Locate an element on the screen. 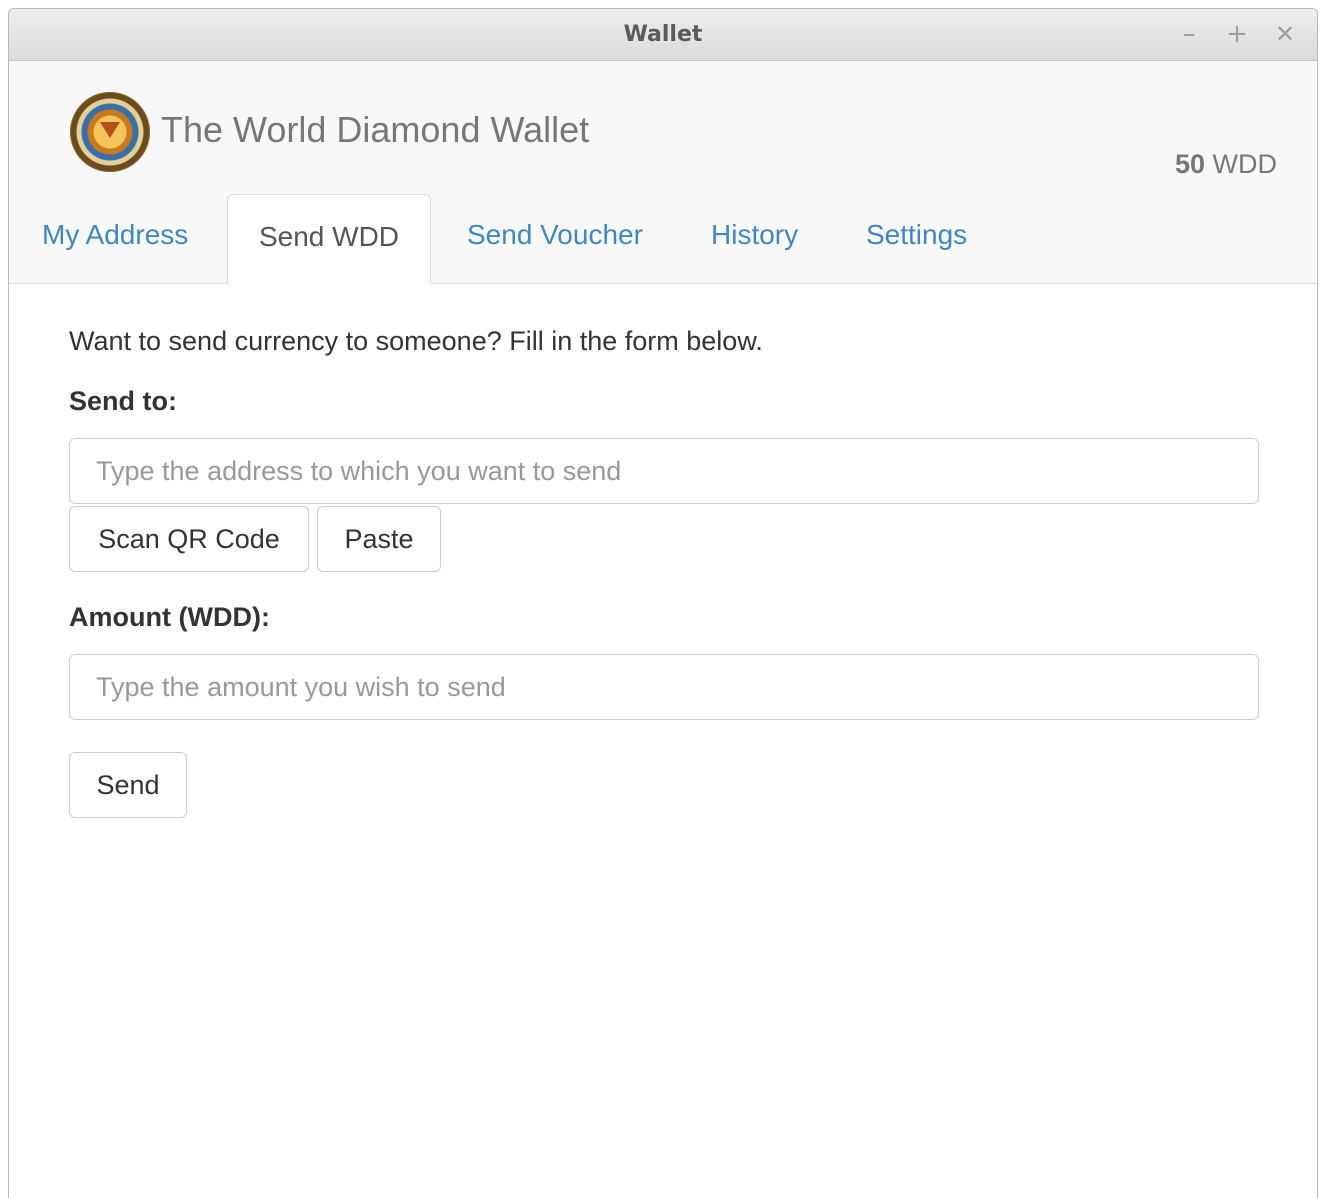 The image size is (1324, 1198). balance-value: 50 is located at coordinates (1189, 164).